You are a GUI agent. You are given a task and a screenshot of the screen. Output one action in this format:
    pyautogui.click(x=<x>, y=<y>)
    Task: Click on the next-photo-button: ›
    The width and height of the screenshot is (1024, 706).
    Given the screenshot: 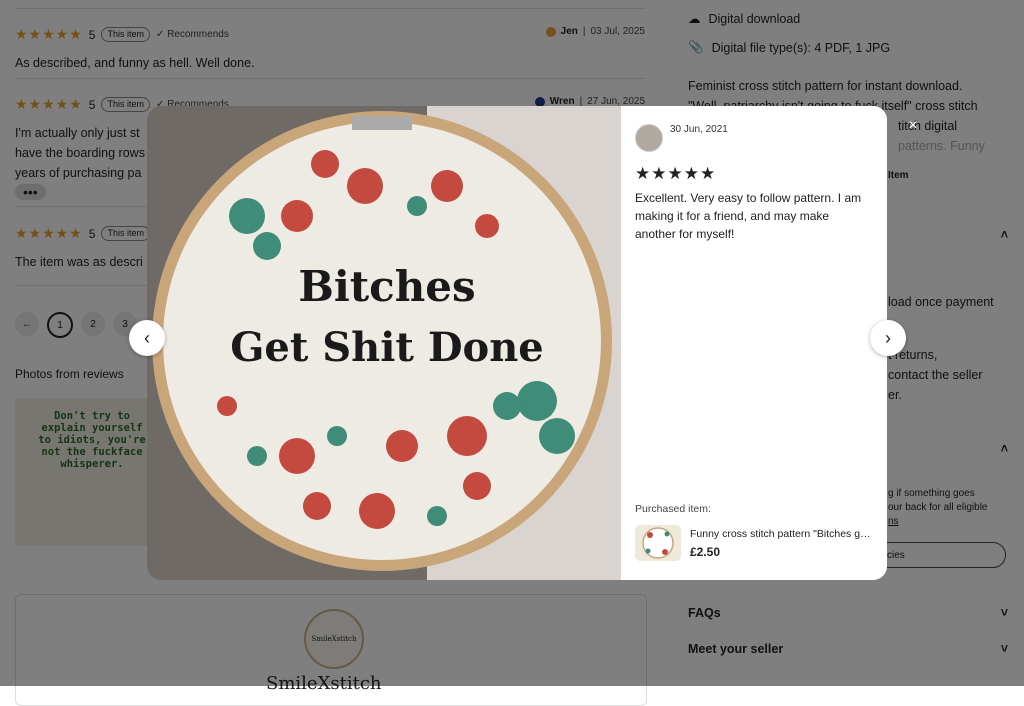 What is the action you would take?
    pyautogui.click(x=888, y=338)
    